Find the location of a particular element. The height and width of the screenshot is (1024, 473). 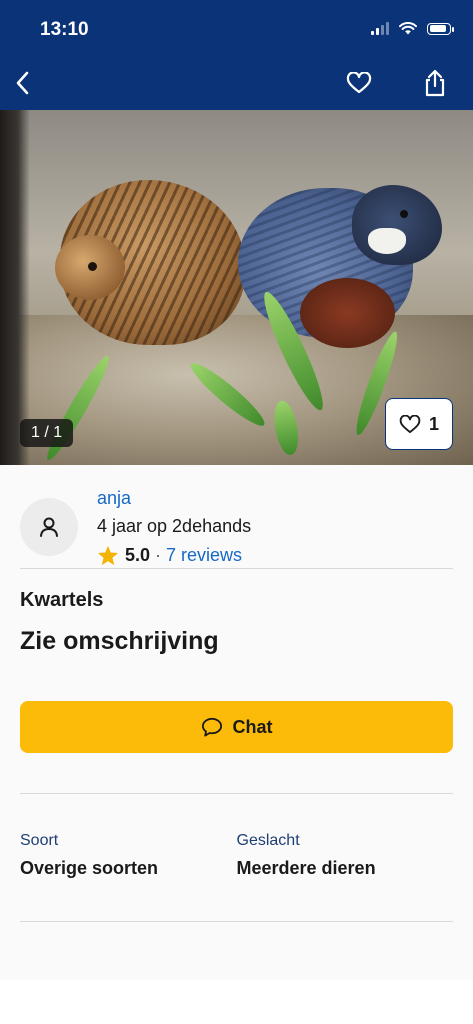

status-time: 13:10 is located at coordinates (64, 29).